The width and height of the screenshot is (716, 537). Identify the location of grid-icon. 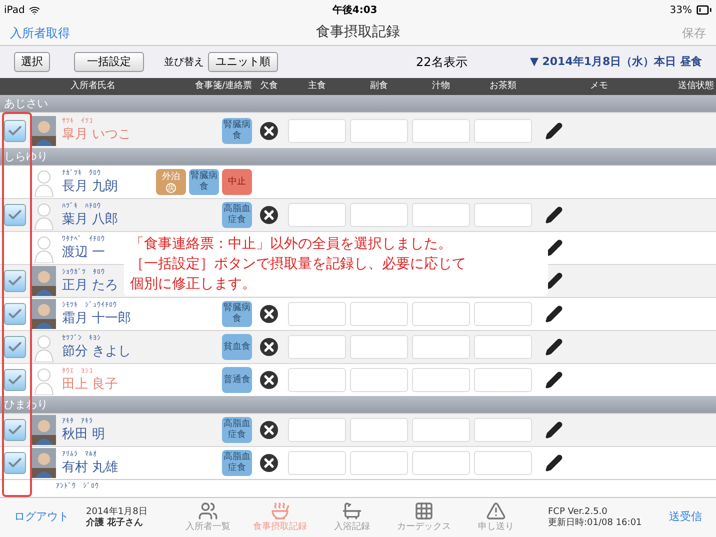
(424, 510).